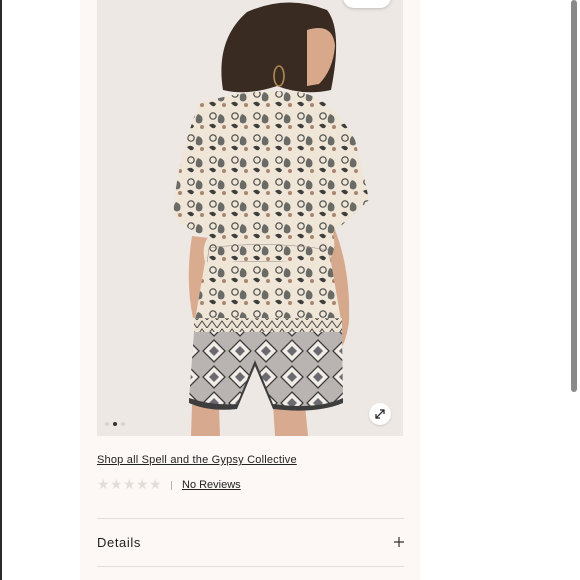 The height and width of the screenshot is (580, 580). Describe the element at coordinates (171, 485) in the screenshot. I see `rating-separator` at that location.